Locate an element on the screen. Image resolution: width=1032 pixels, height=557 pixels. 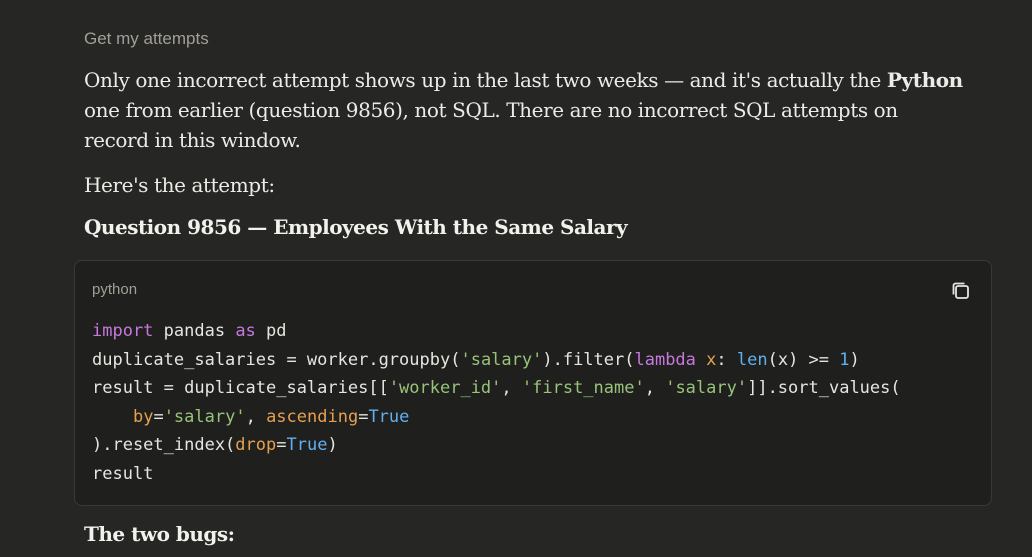
copy-icon is located at coordinates (960, 290).